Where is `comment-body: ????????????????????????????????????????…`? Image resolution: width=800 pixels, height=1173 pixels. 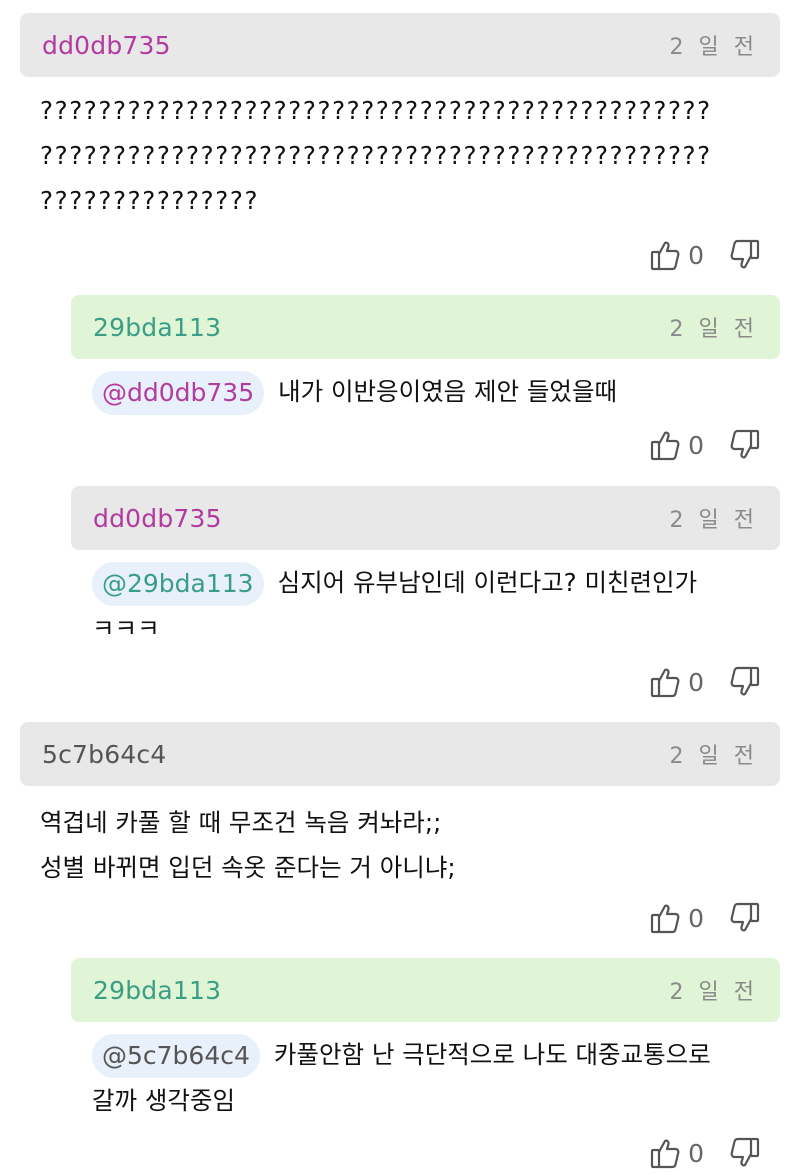 comment-body: ????????????????????????????????????????… is located at coordinates (410, 155).